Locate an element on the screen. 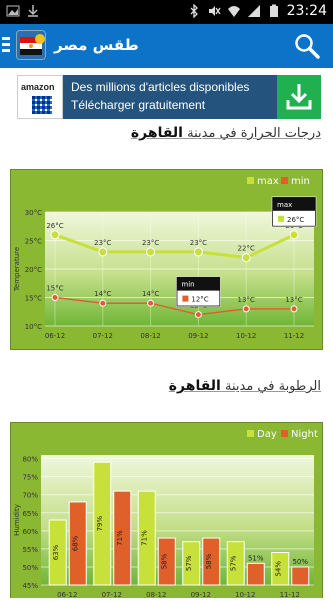  temperature-heading: درجات الحرارة في مدينة القاهرة is located at coordinates (225, 133).